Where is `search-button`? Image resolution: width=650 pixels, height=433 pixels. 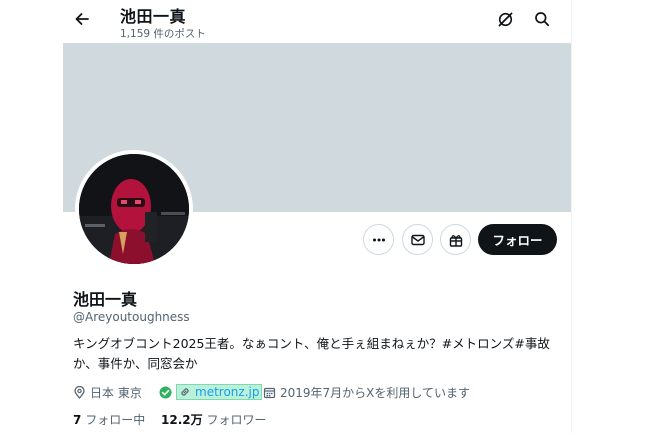 search-button is located at coordinates (542, 19).